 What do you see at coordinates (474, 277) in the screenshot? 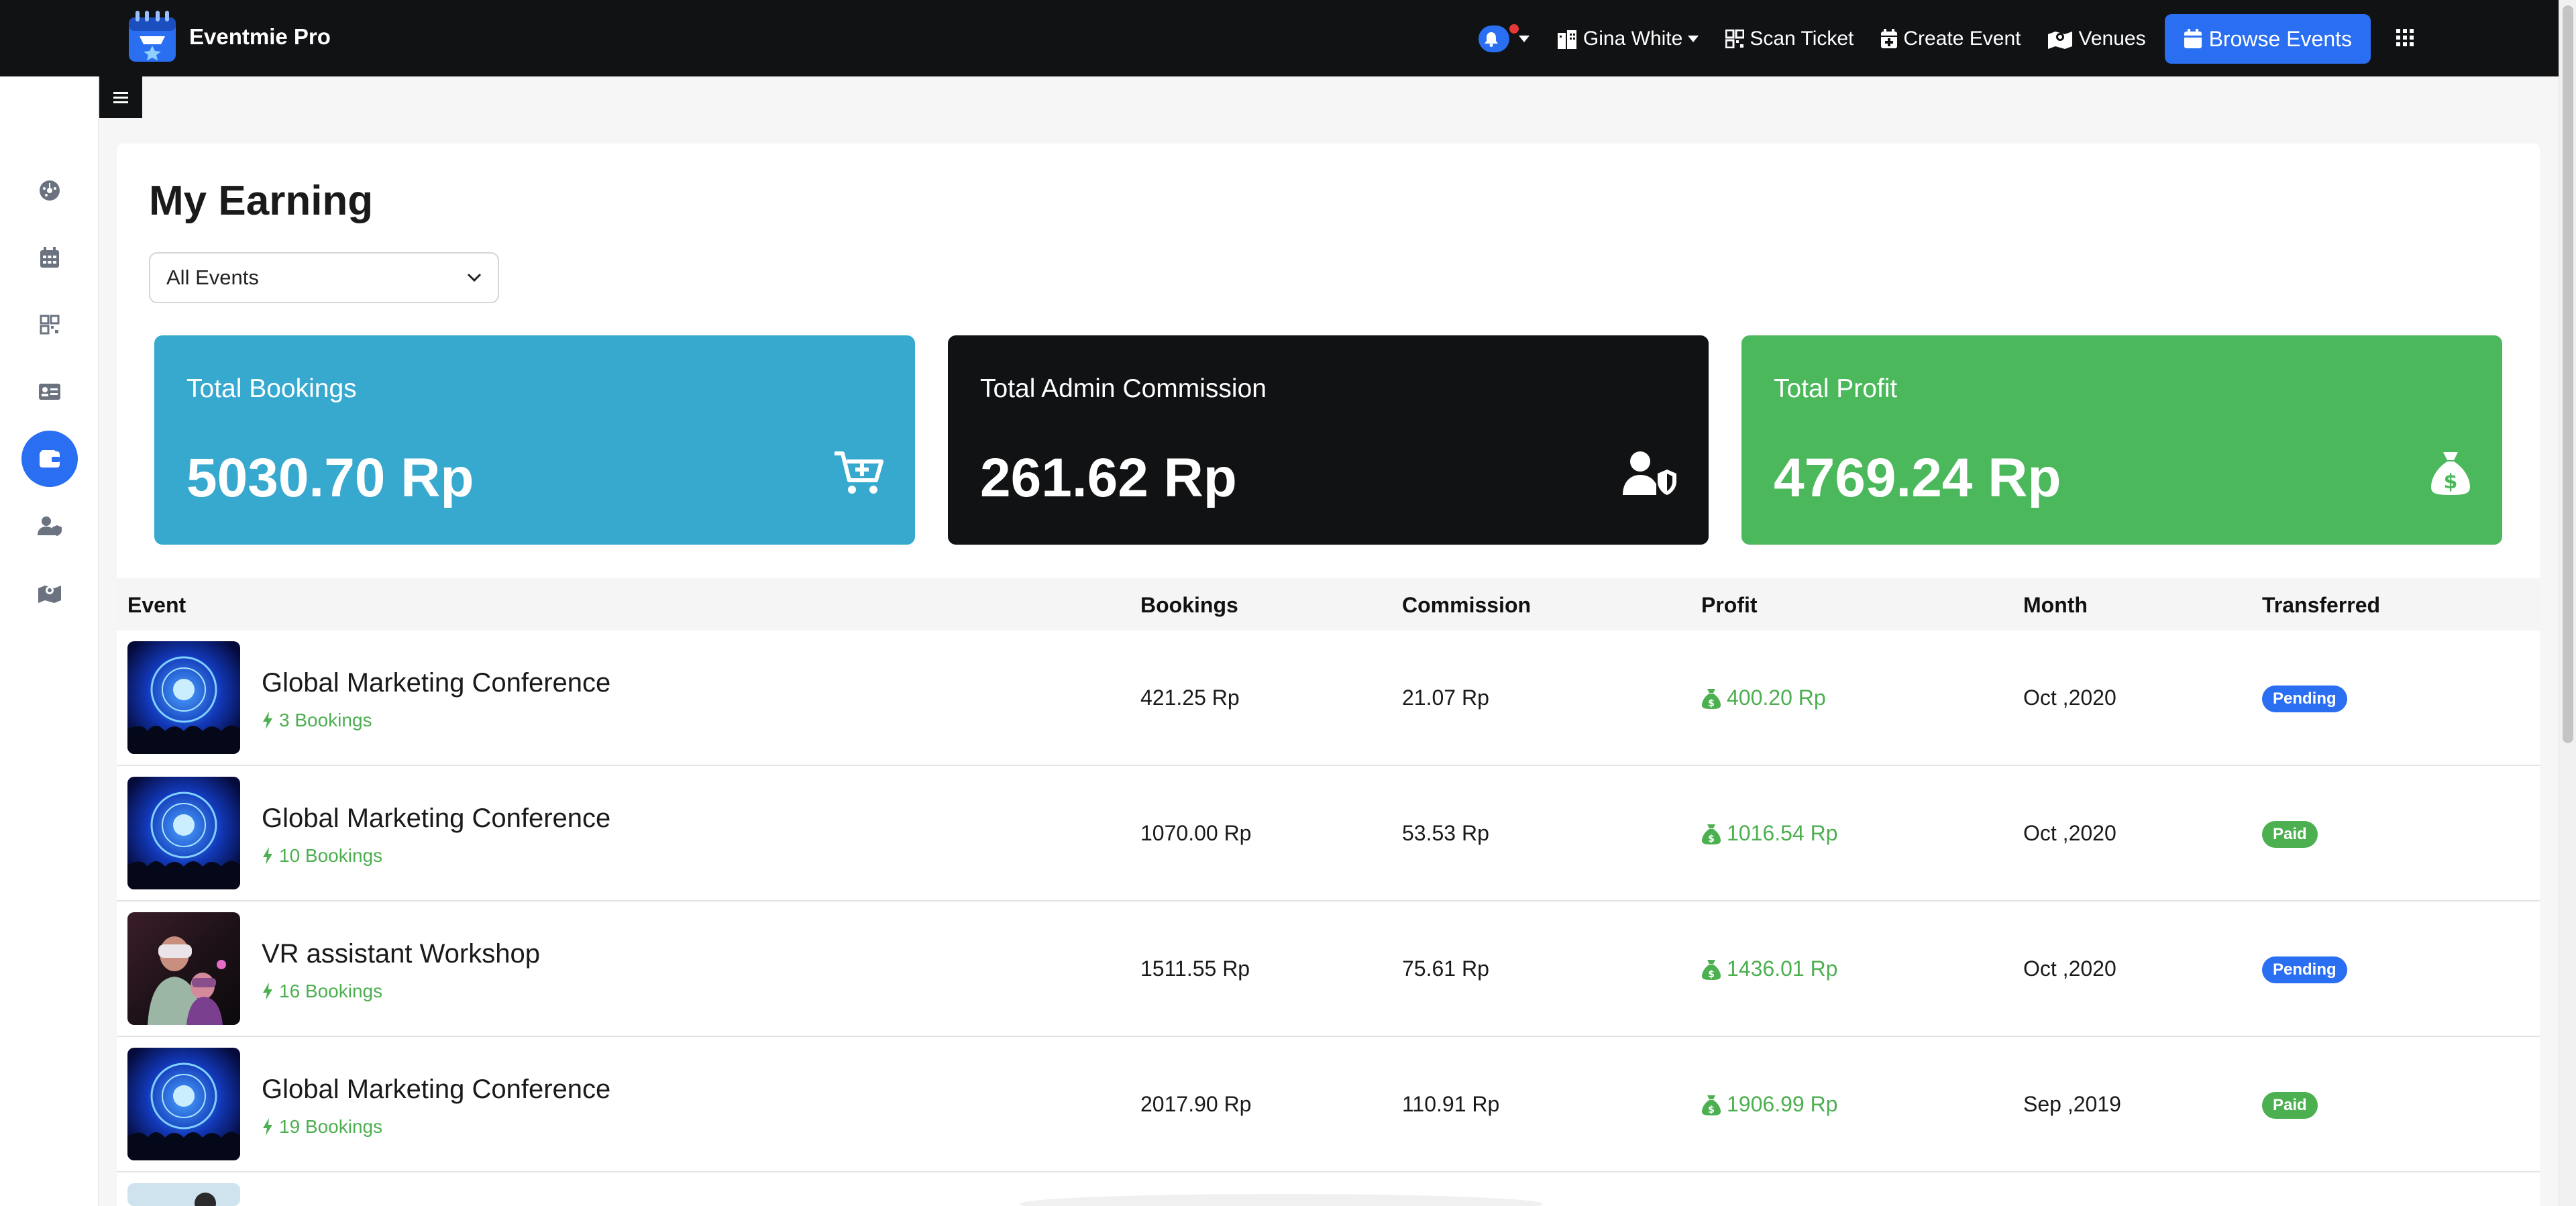
I see `chevron-down-icon` at bounding box center [474, 277].